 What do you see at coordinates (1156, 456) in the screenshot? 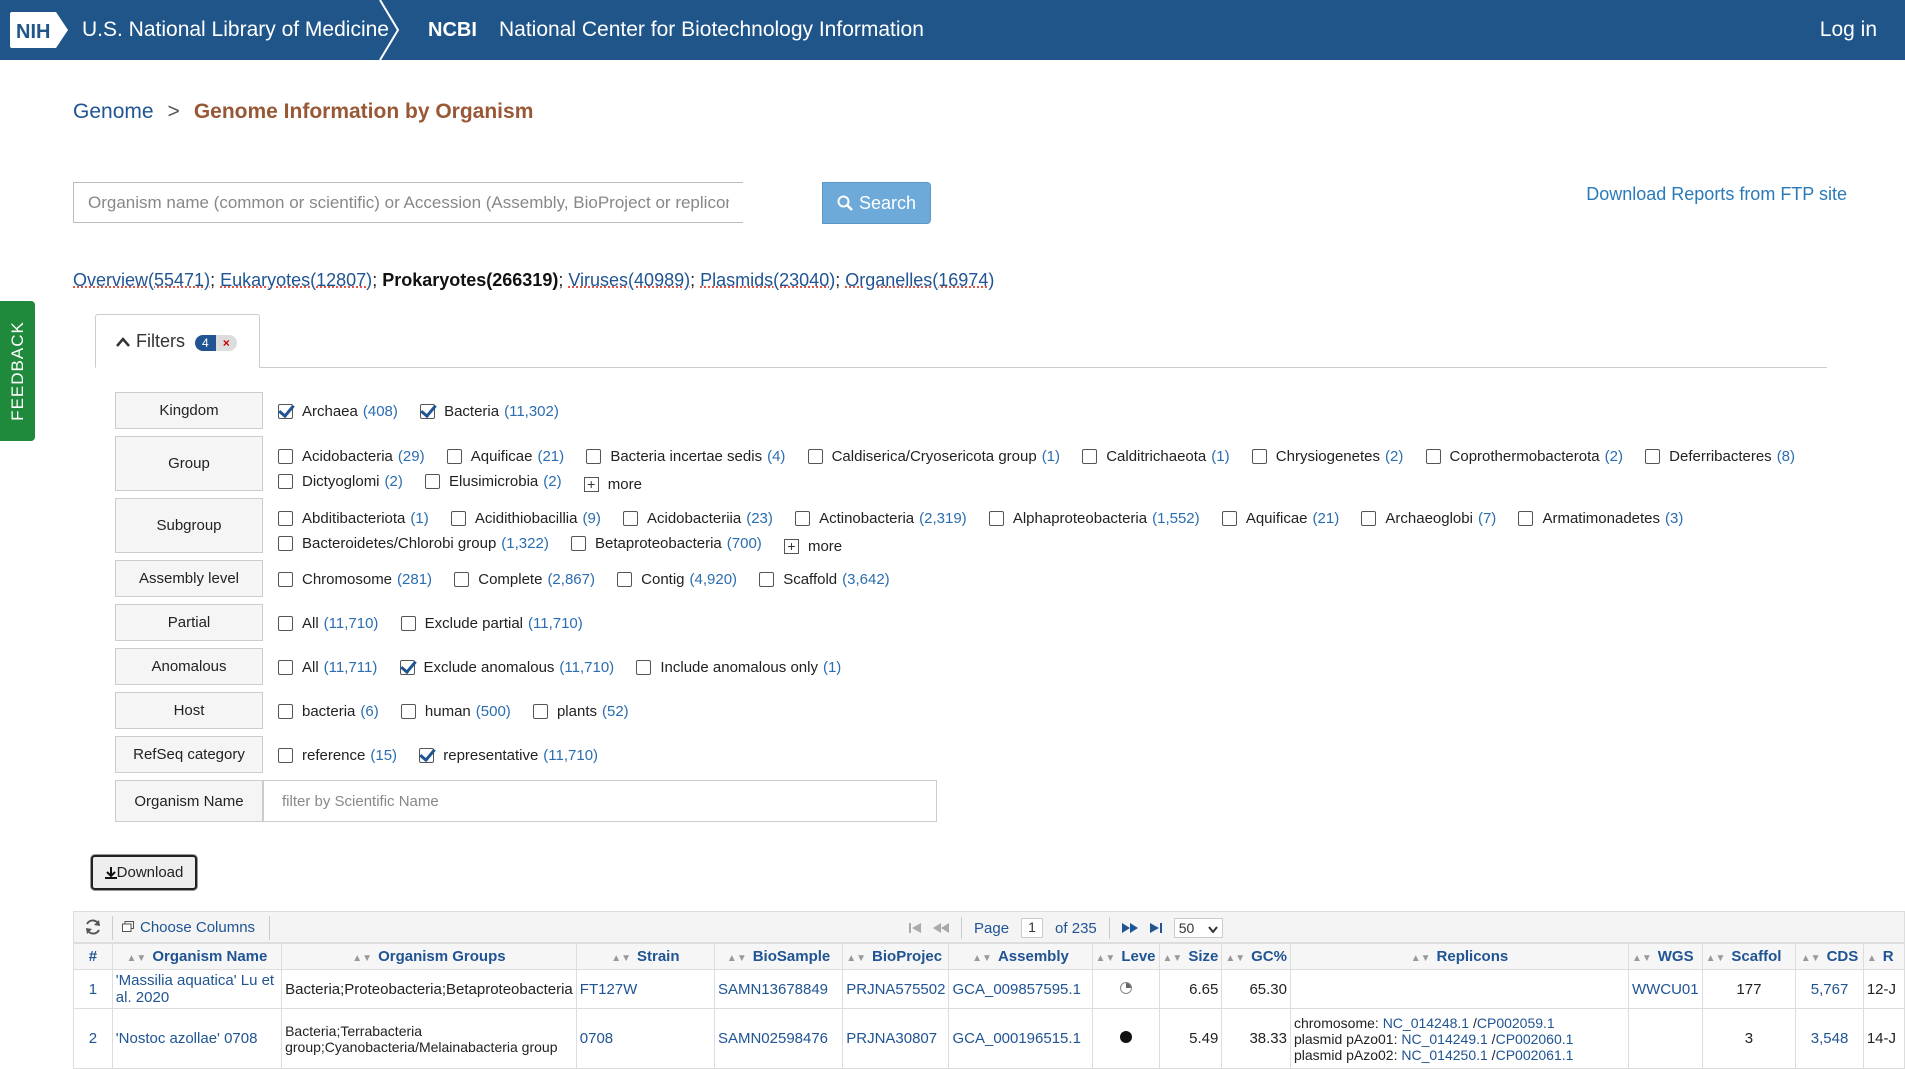
I see `filter-option-calditrichaeota: Calditrichaeota (1)` at bounding box center [1156, 456].